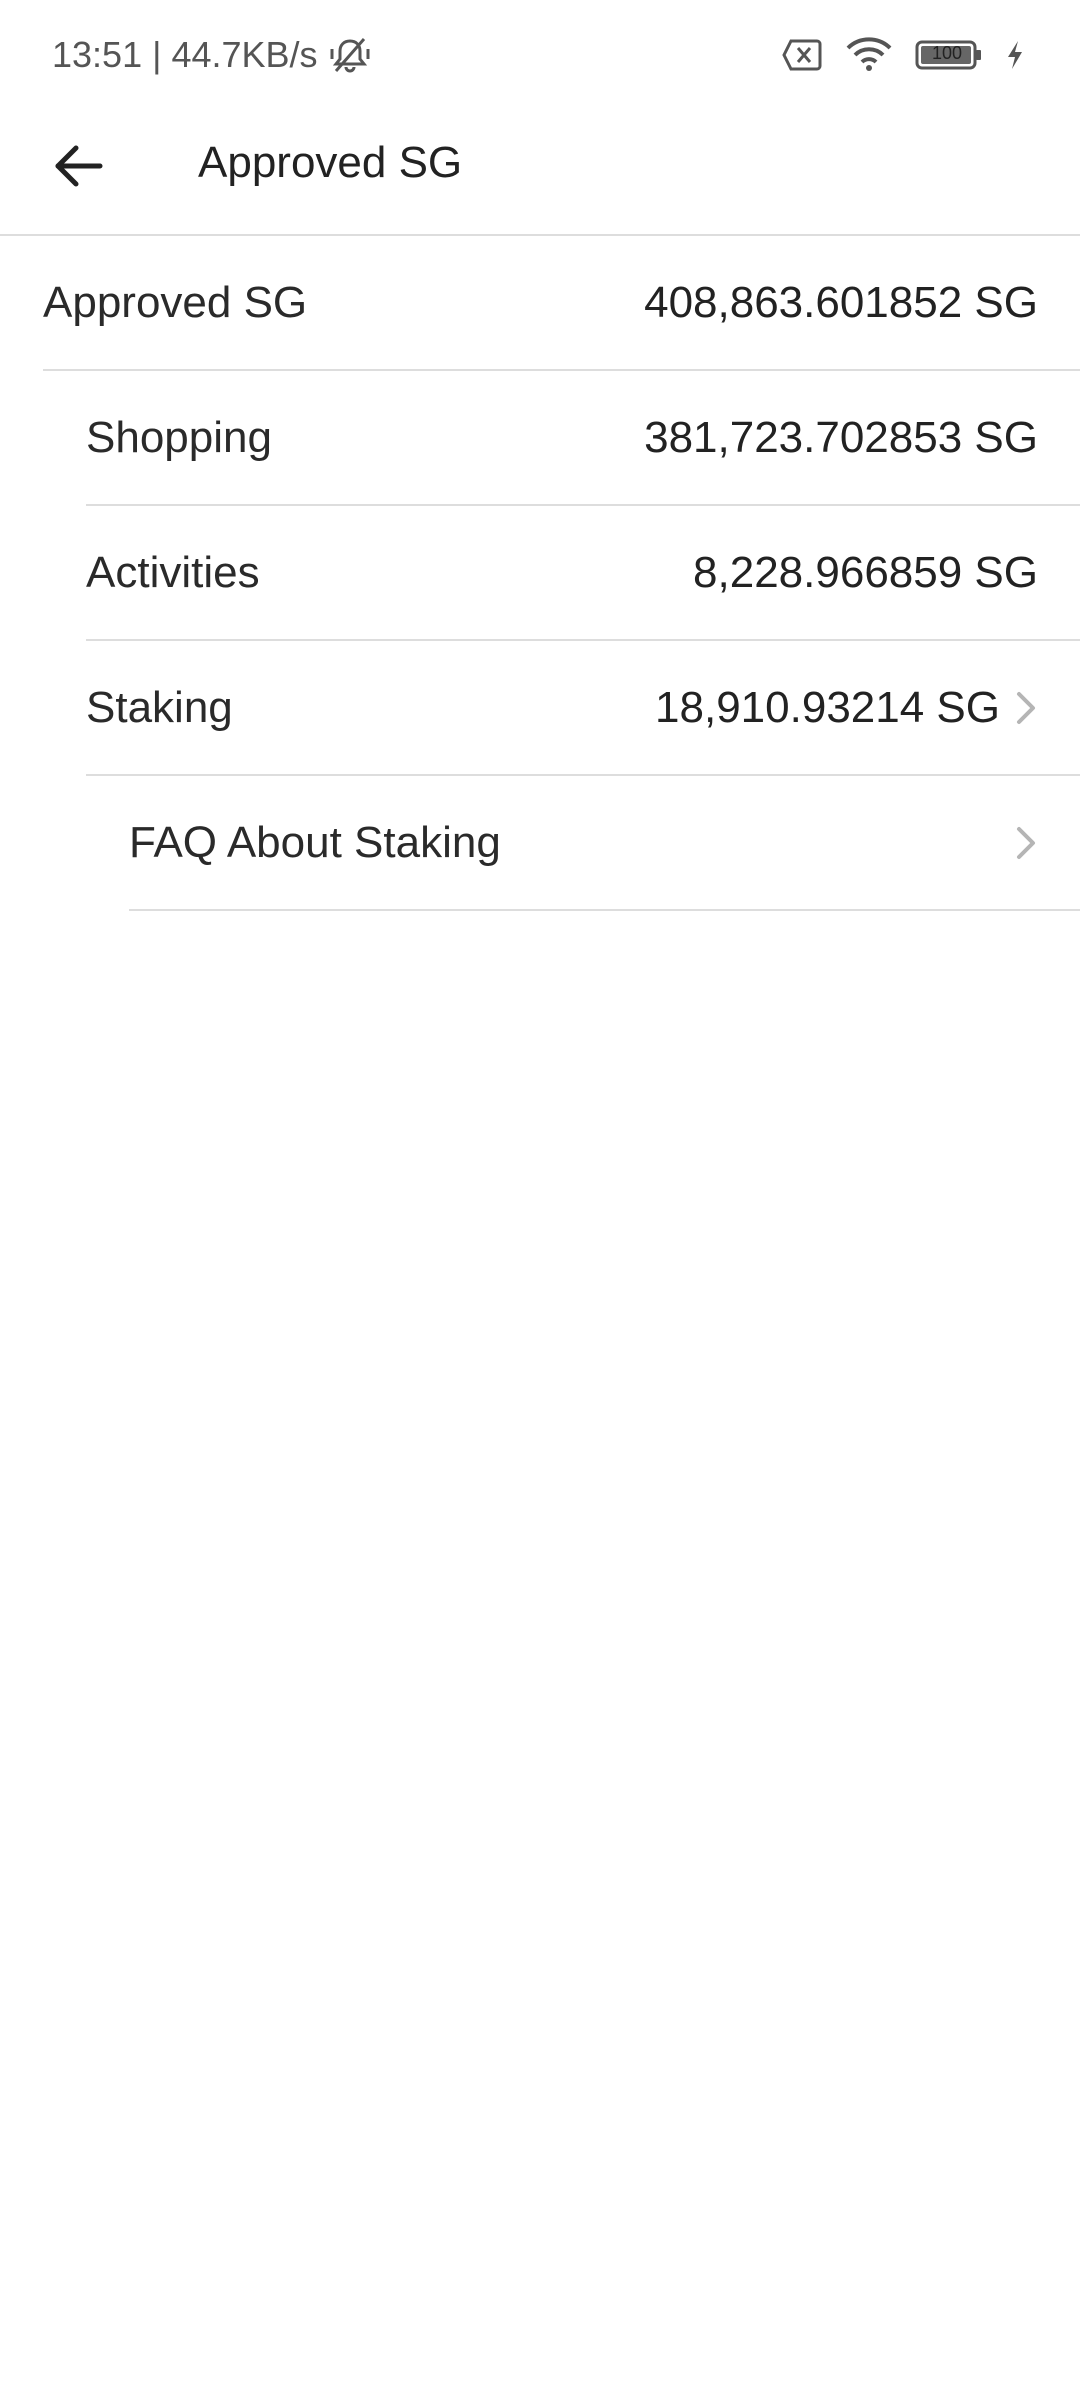 This screenshot has height=2400, width=1080. What do you see at coordinates (841, 302) in the screenshot?
I see `row-value: 408,863.601852 SG` at bounding box center [841, 302].